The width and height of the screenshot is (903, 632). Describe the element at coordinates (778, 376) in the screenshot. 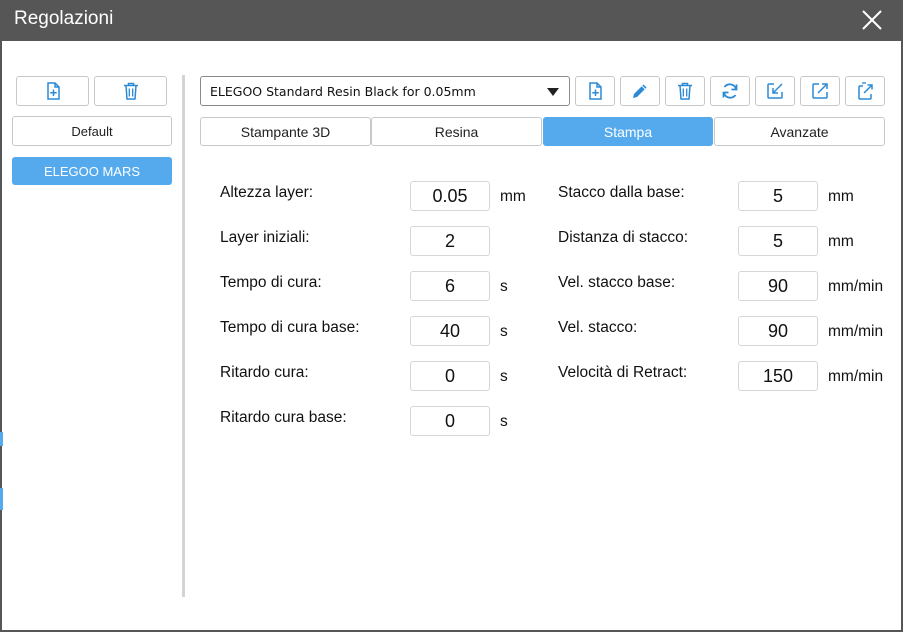

I see `retract-speed-input: 150` at that location.